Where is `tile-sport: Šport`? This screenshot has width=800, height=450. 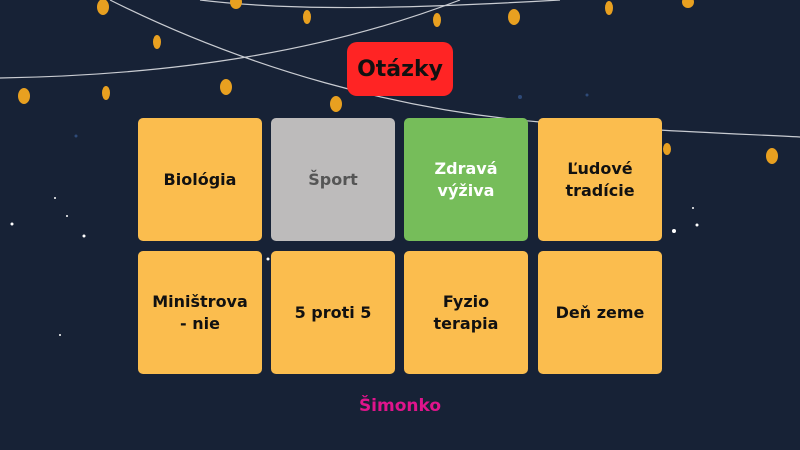 tile-sport: Šport is located at coordinates (333, 179).